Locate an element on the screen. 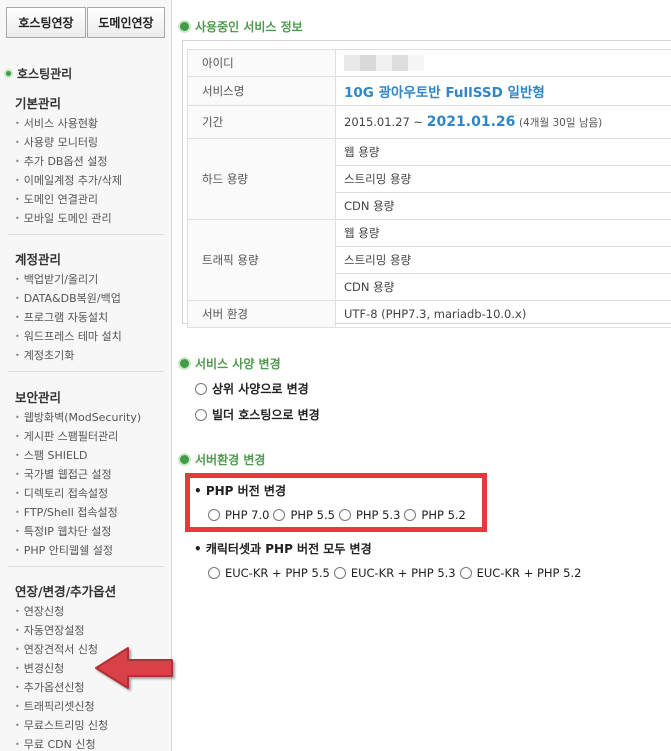 This screenshot has width=671, height=751. sidebar-item-spam-filter: 게시판 스팸필터관리 is located at coordinates (86, 436).